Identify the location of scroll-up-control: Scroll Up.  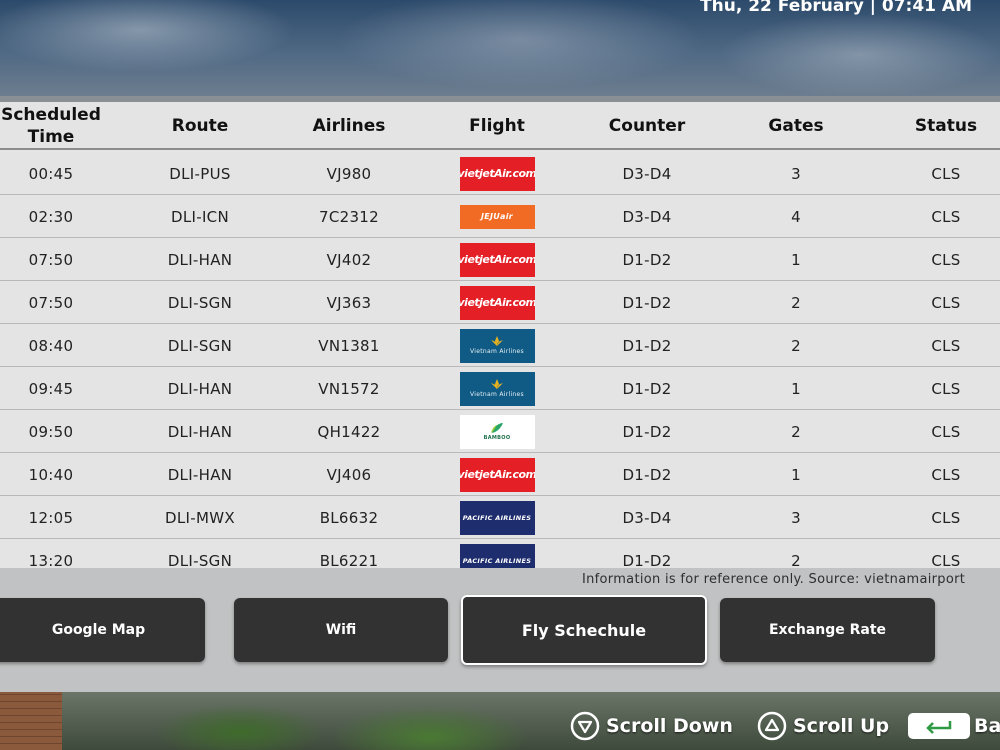
(823, 726).